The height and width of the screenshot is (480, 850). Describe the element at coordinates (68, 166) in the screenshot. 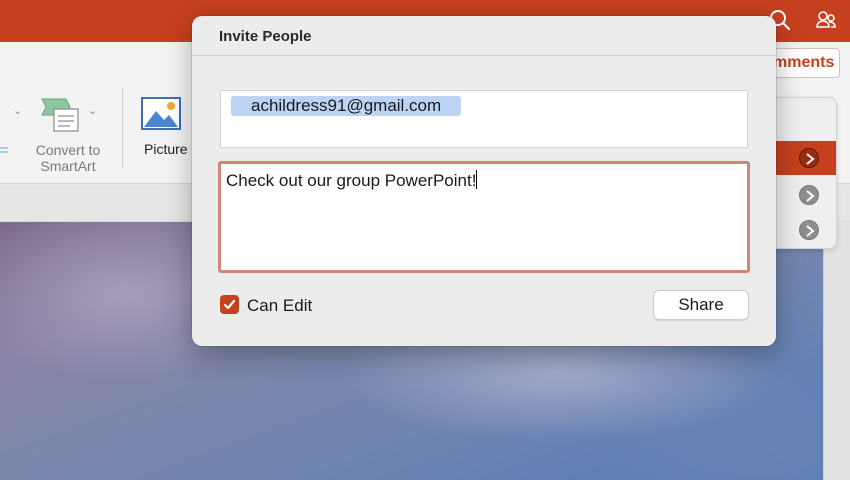

I see `smartart-label-line2: SmartArt` at that location.